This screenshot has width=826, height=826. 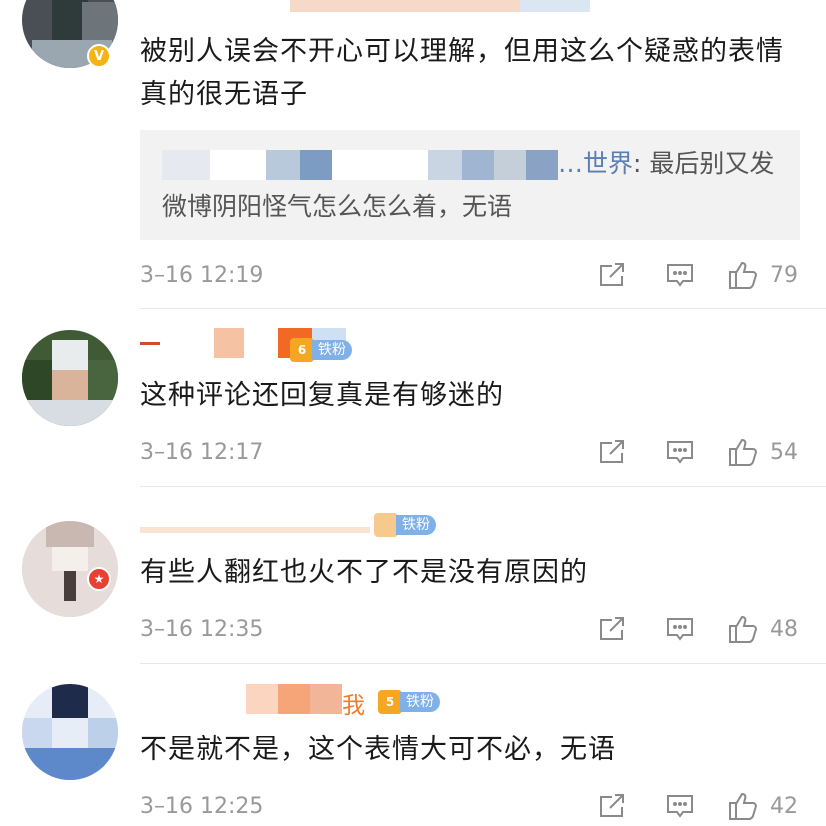 What do you see at coordinates (470, 452) in the screenshot?
I see `comment-meta: 3–16 12:17 54` at bounding box center [470, 452].